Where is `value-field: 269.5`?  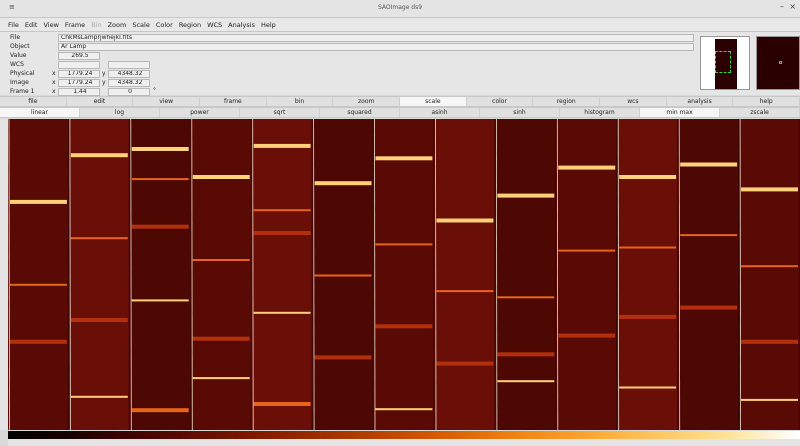 value-field: 269.5 is located at coordinates (79, 56).